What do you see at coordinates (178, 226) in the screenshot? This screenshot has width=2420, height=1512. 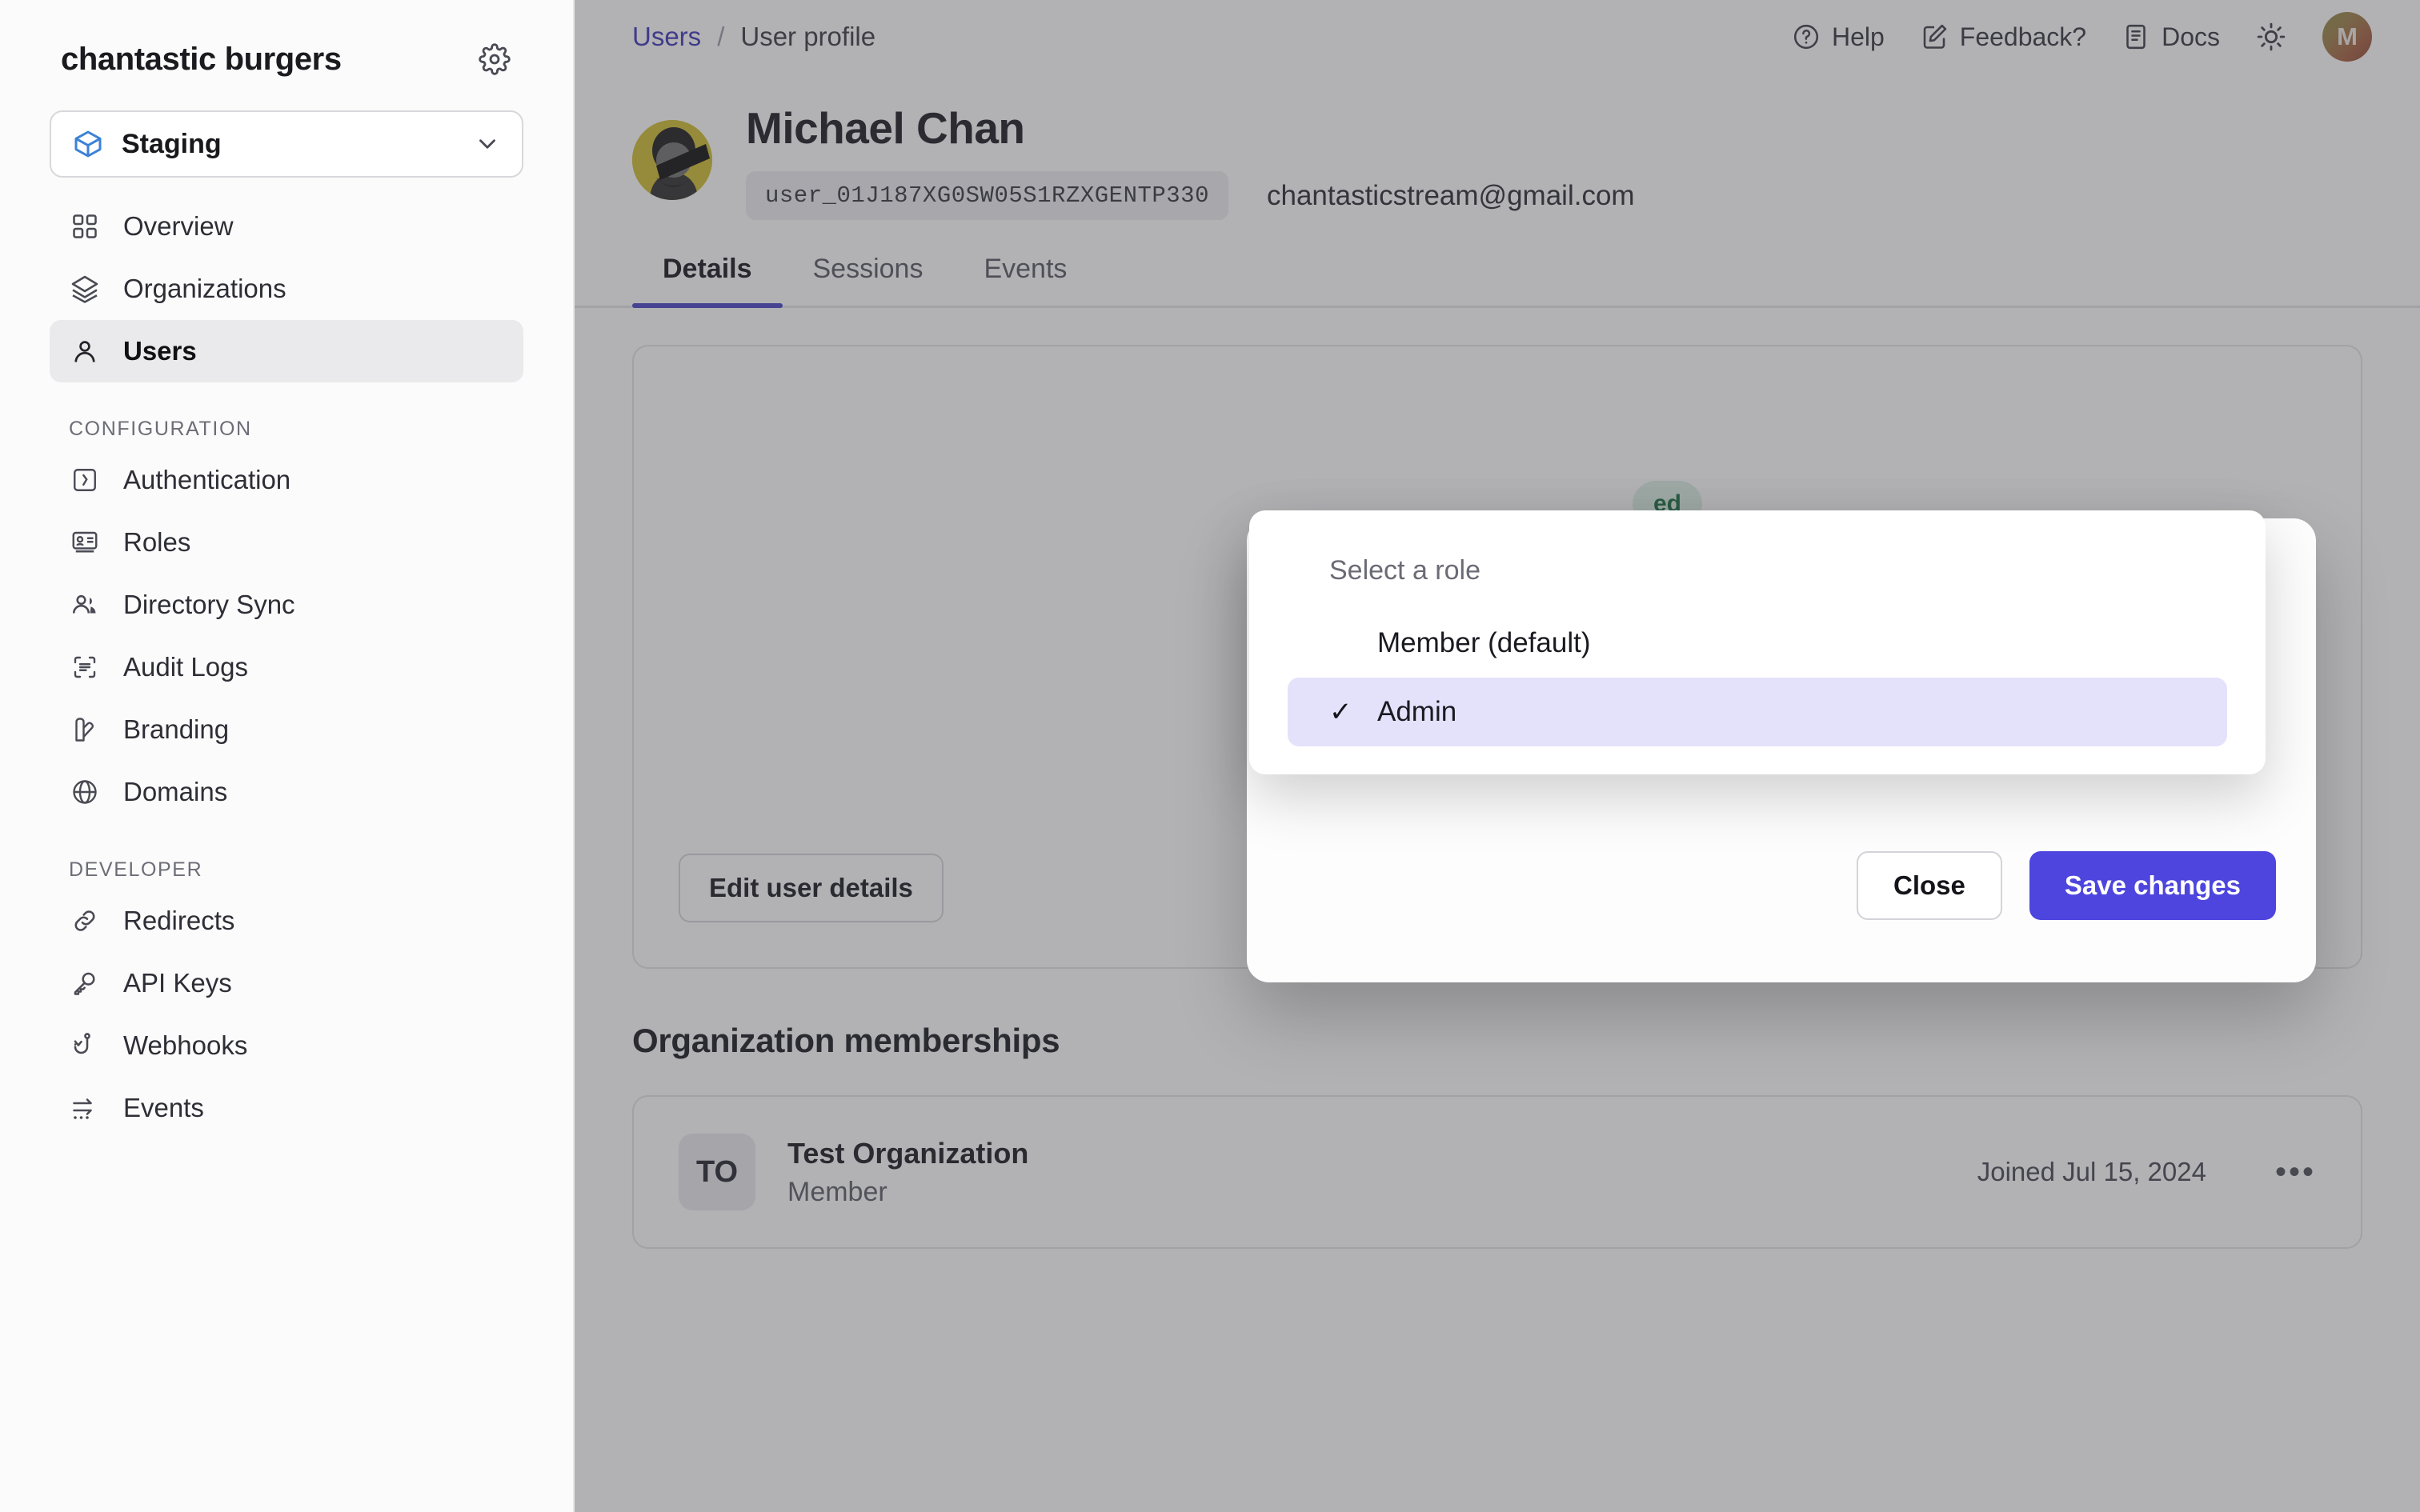 I see `sidebar-item-label: Overview` at bounding box center [178, 226].